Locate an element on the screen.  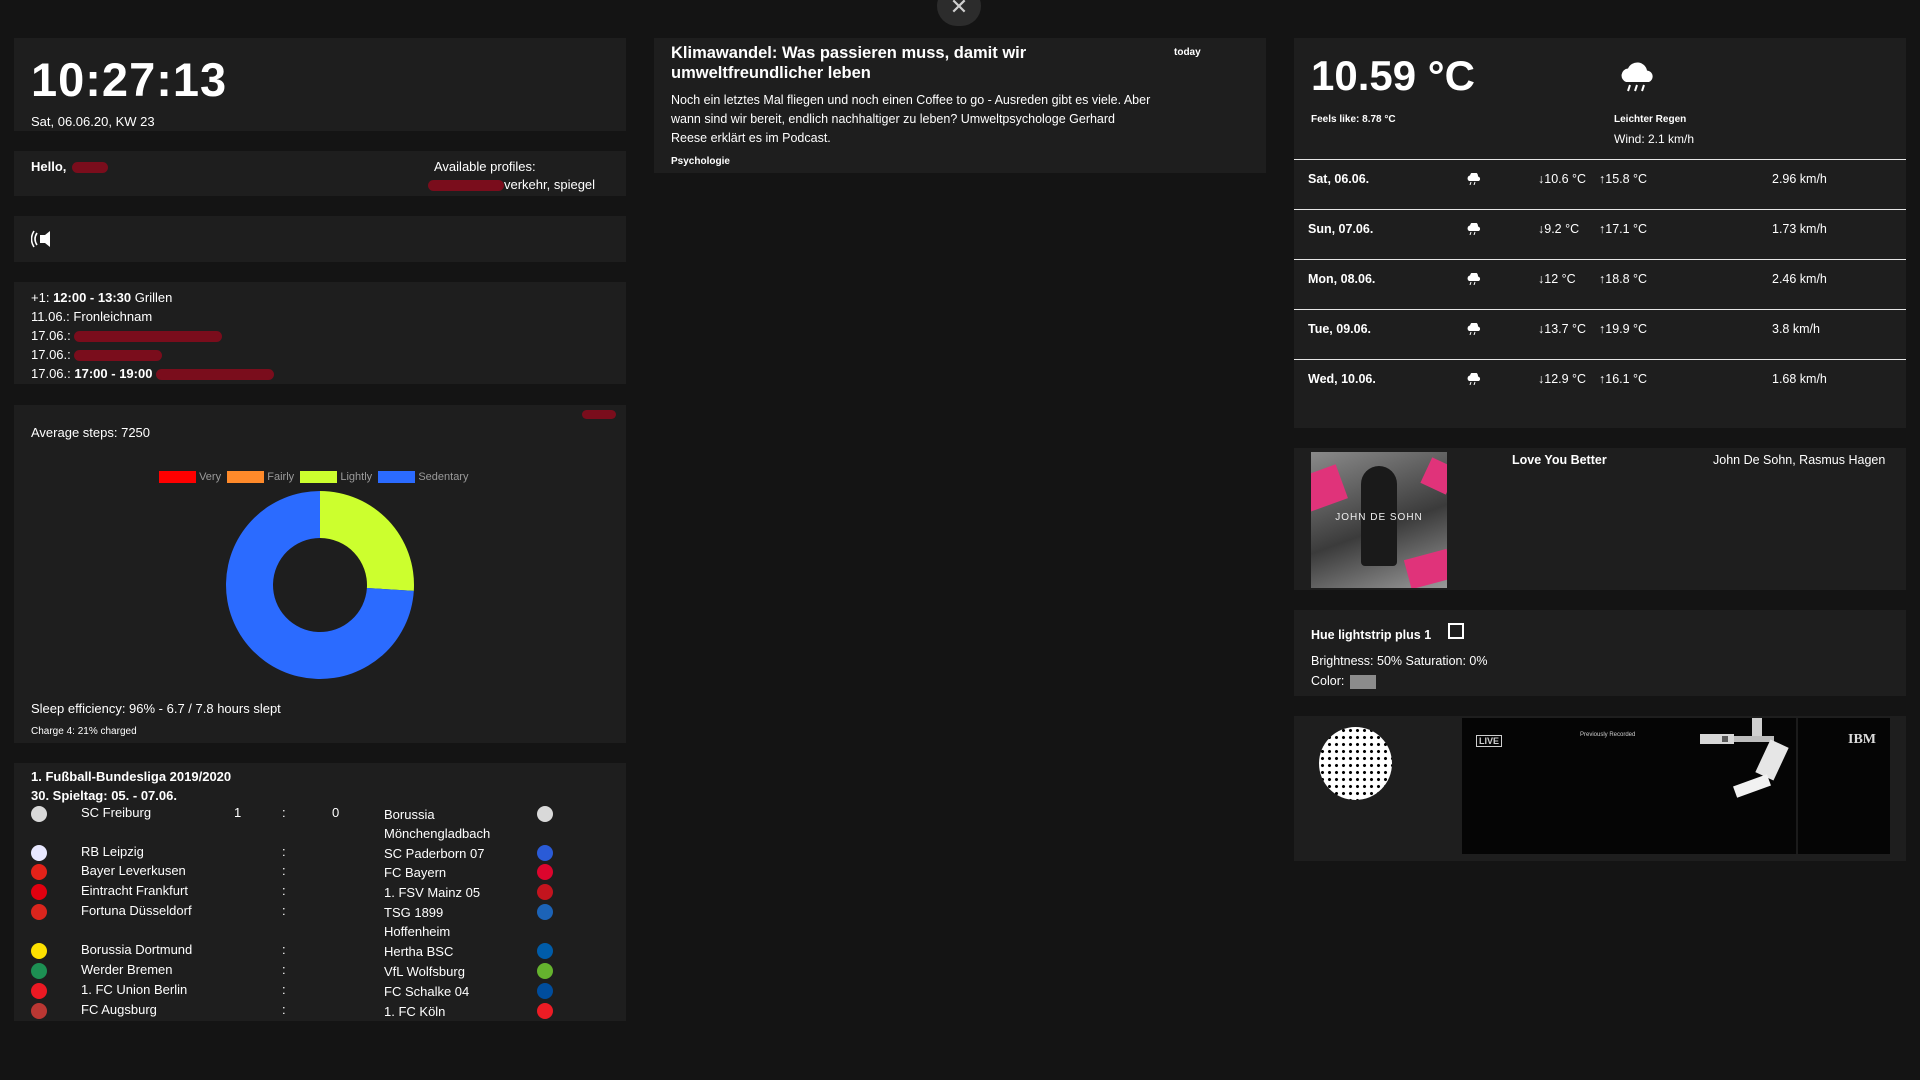
activity-donut-chart is located at coordinates (320, 585).